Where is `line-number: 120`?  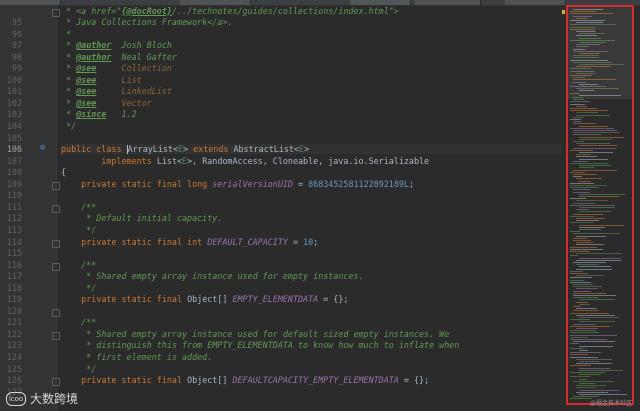
line-number: 120 is located at coordinates (14, 310).